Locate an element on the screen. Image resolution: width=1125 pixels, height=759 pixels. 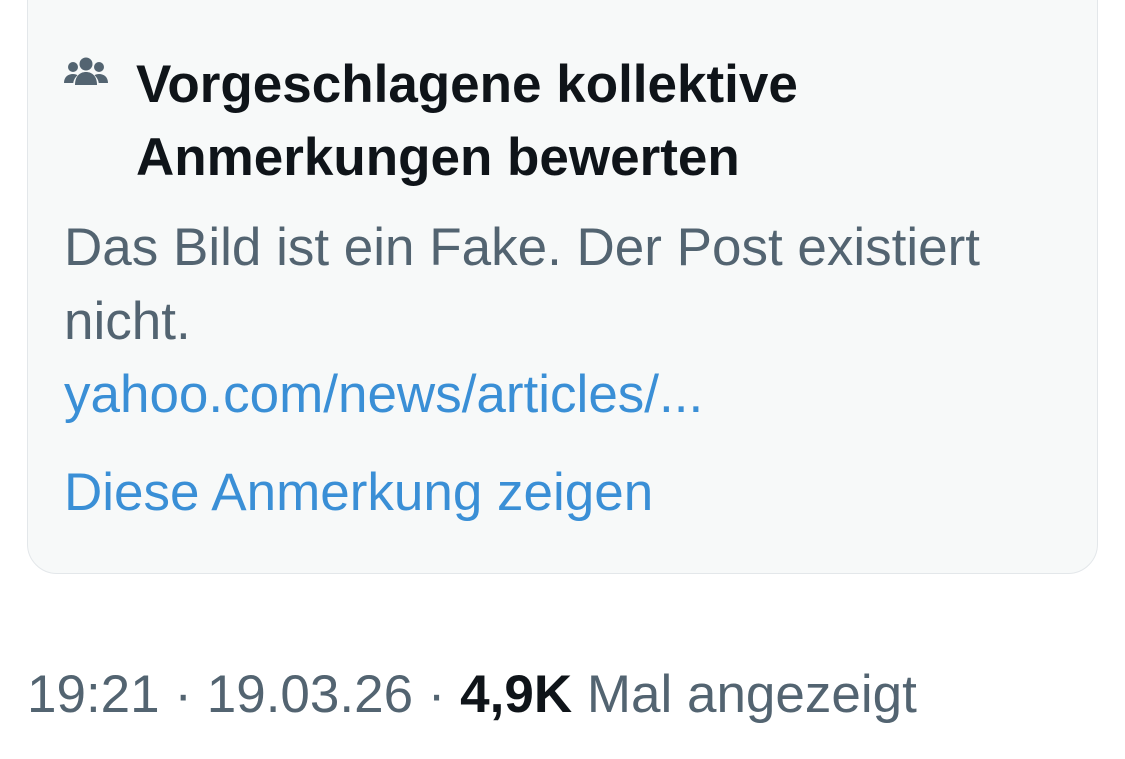
view-count: 4,9K is located at coordinates (516, 694).